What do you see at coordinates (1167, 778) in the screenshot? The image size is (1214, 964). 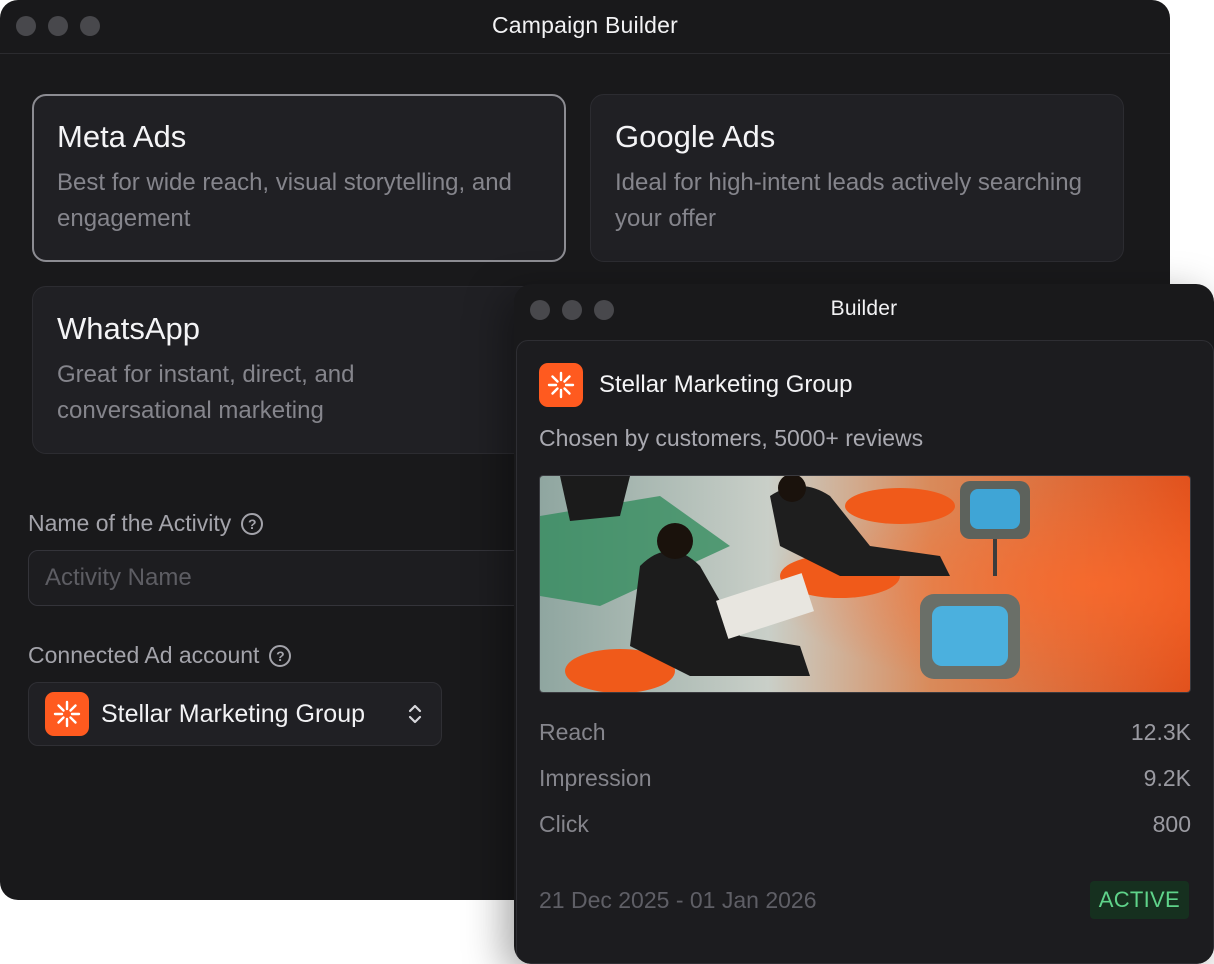 I see `stat-value: 9.2K` at bounding box center [1167, 778].